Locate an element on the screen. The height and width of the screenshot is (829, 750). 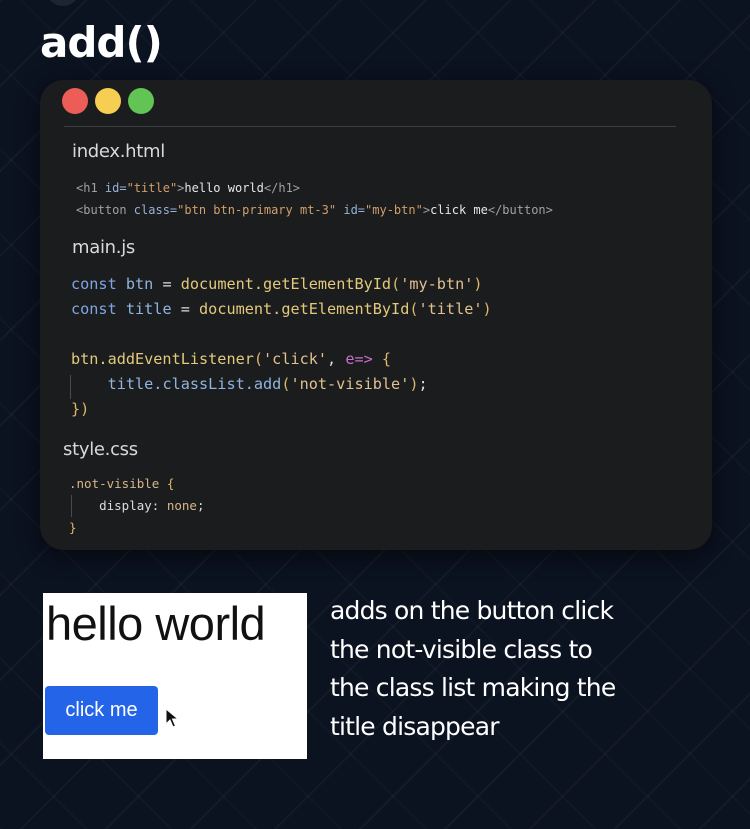
code-token: title is located at coordinates (148, 309).